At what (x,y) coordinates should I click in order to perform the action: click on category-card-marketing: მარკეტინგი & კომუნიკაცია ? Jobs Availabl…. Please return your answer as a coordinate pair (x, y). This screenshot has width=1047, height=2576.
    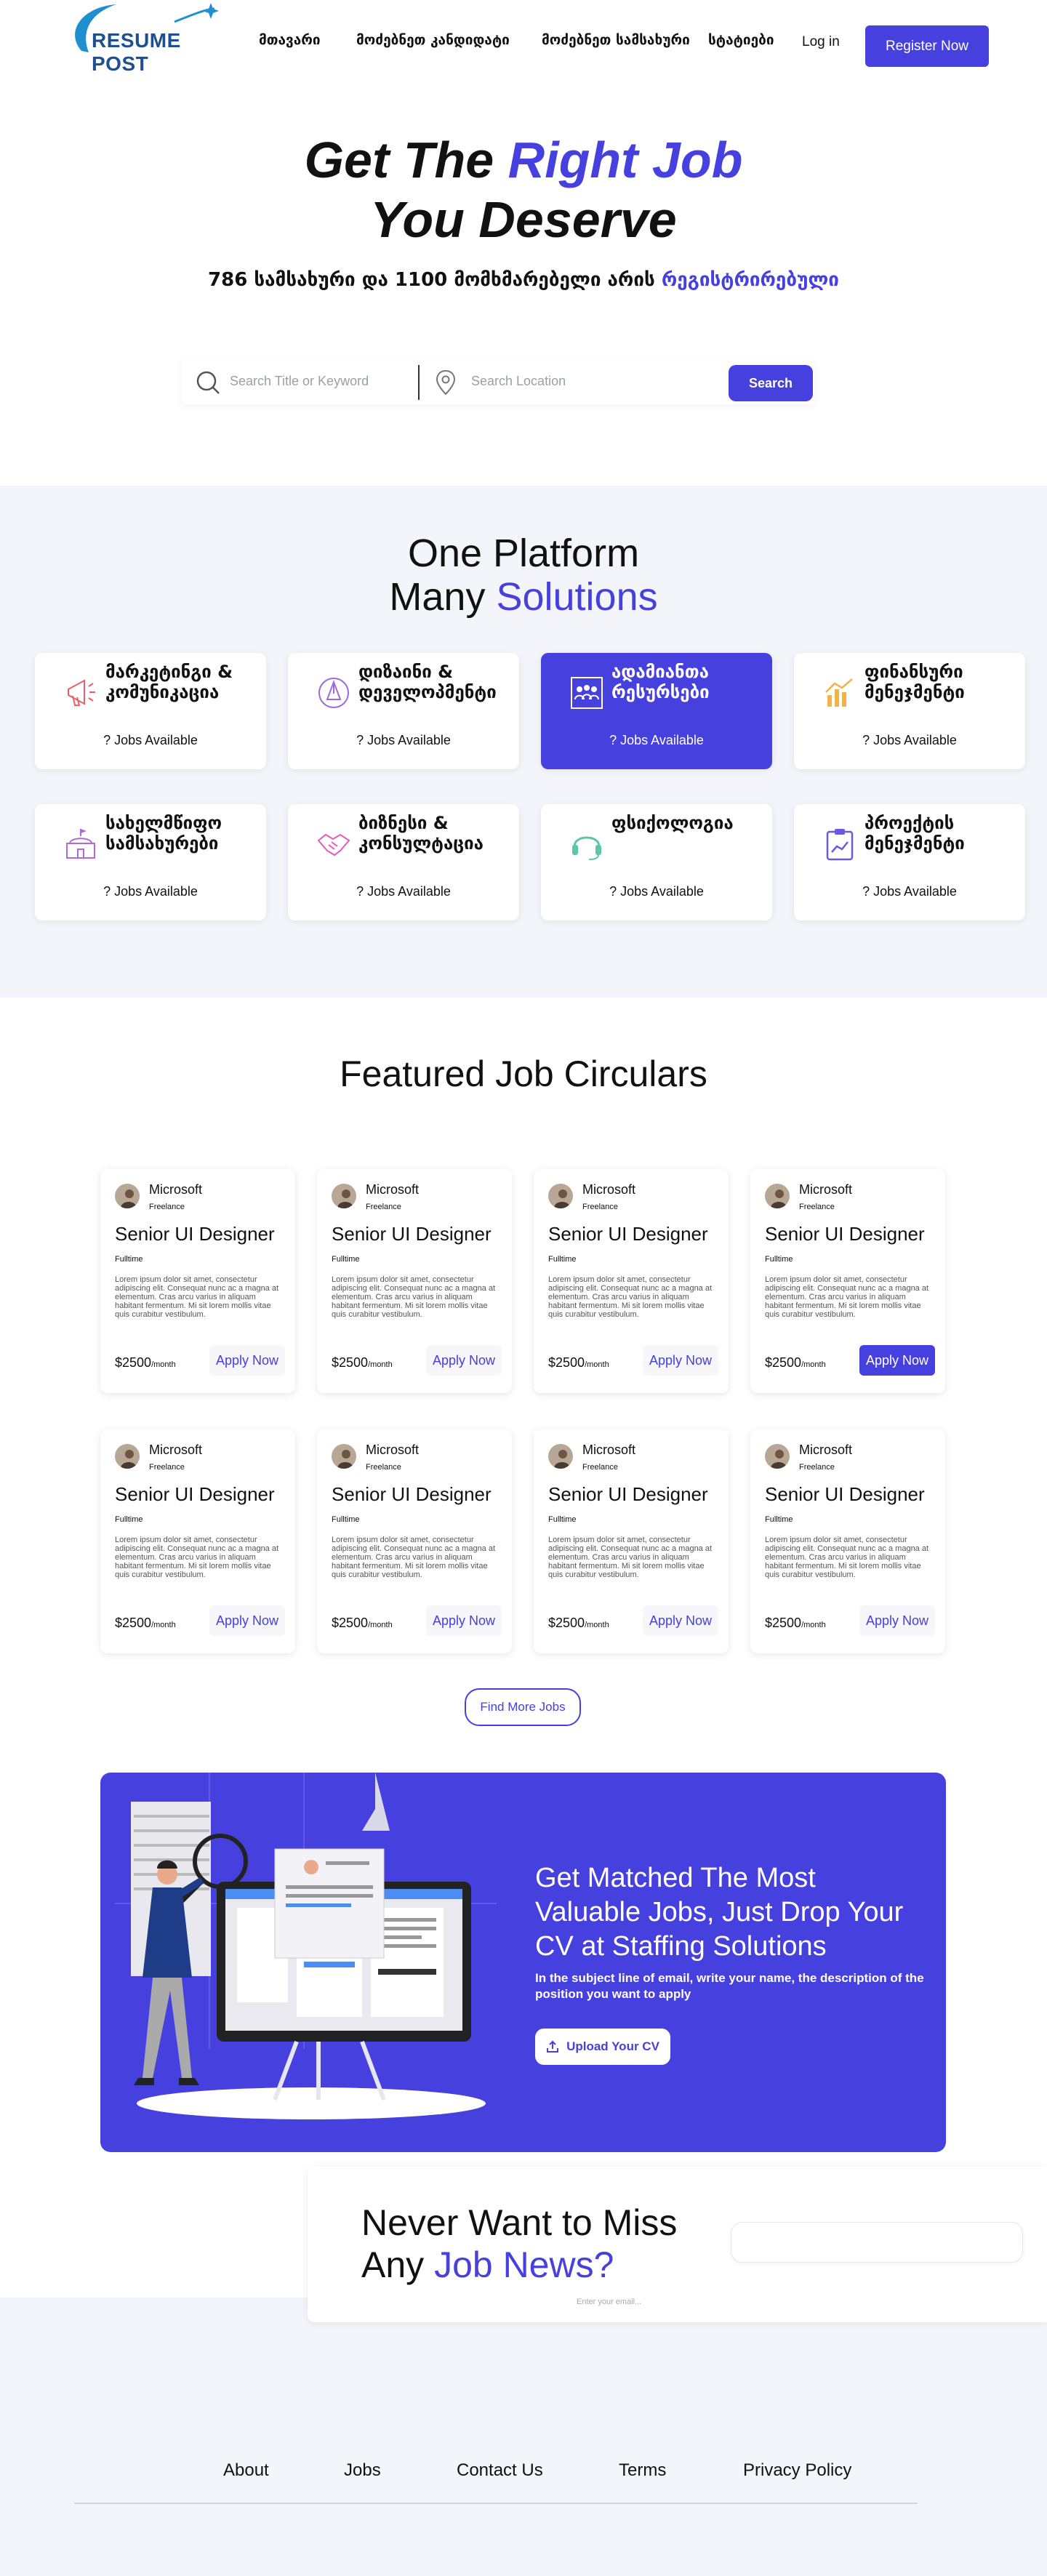
    Looking at the image, I should click on (150, 711).